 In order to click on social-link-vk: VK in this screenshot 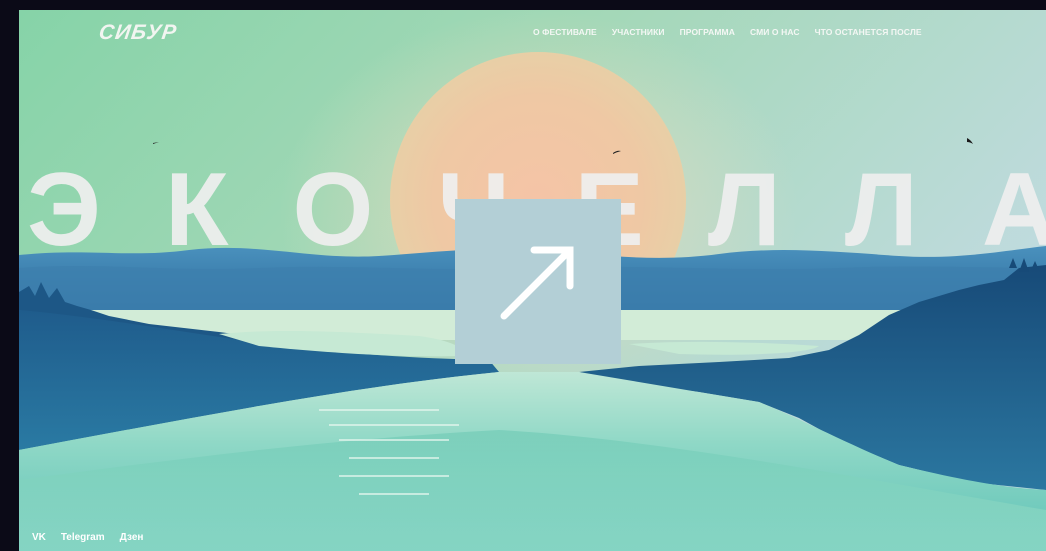, I will do `click(39, 537)`.